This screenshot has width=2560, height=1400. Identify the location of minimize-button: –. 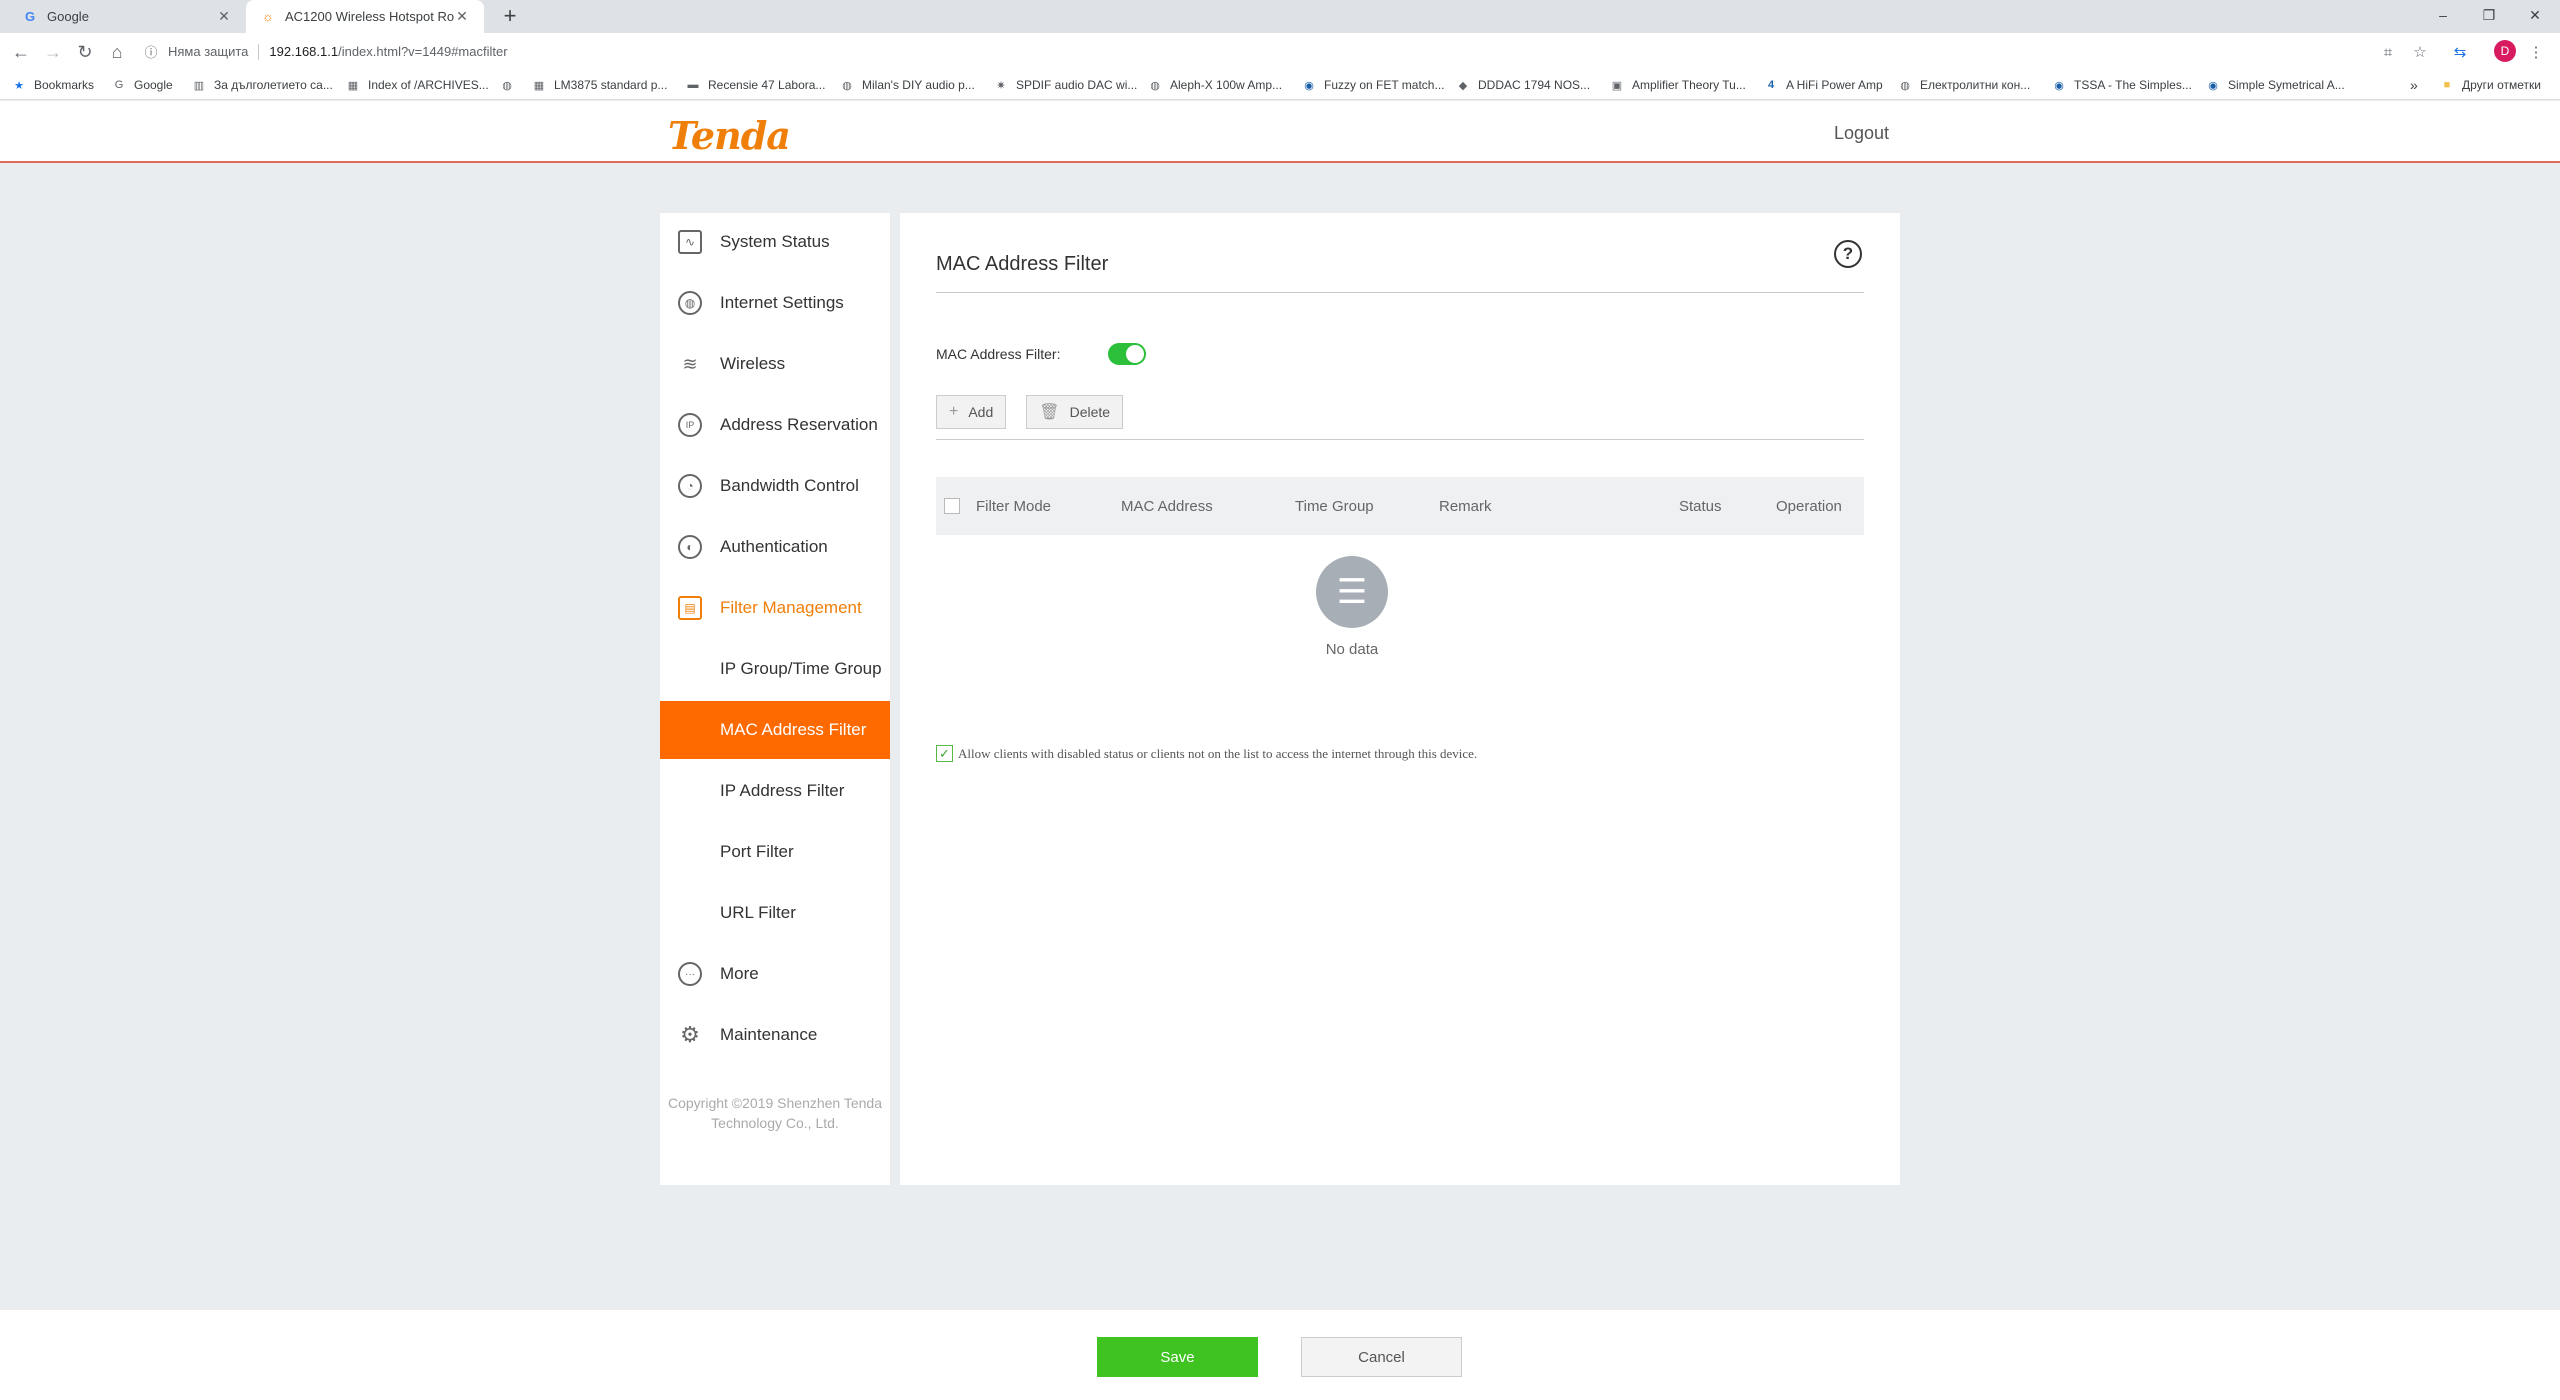
(2443, 15).